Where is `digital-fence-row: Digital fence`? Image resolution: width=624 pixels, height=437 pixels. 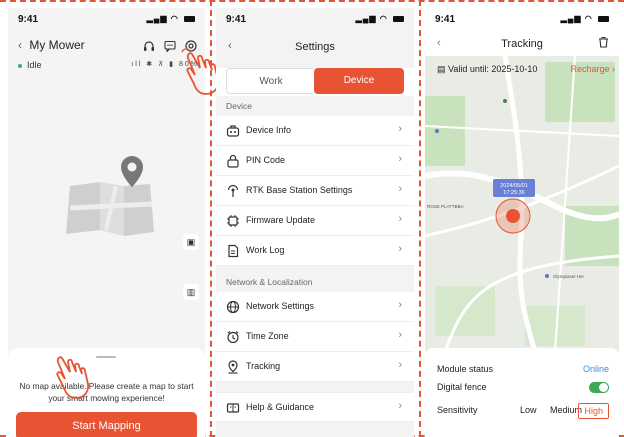
digital-fence-row: Digital fence is located at coordinates (523, 389).